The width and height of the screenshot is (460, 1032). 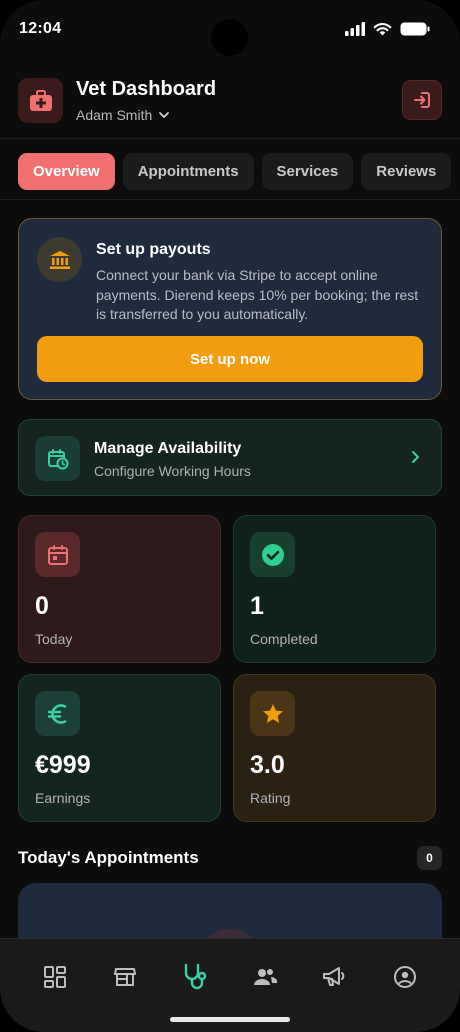 I want to click on stat-earnings-label: Earnings, so click(x=63, y=798).